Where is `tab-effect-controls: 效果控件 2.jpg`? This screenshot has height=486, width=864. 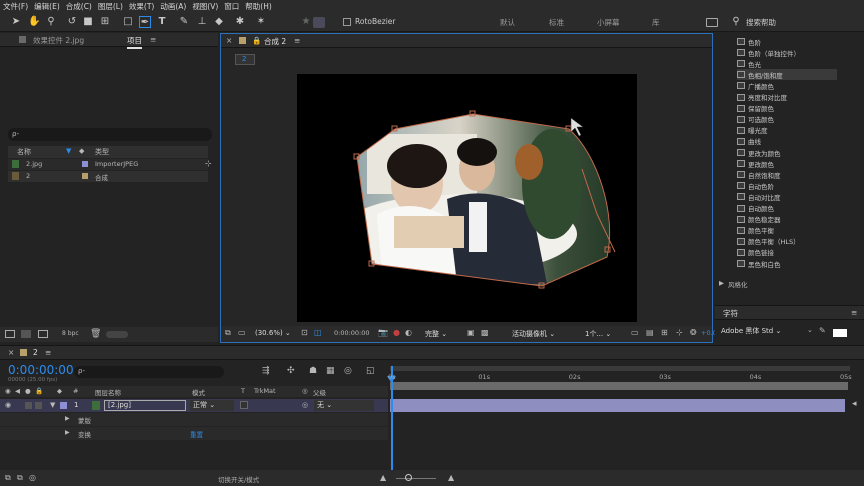 tab-effect-controls: 效果控件 2.jpg is located at coordinates (58, 40).